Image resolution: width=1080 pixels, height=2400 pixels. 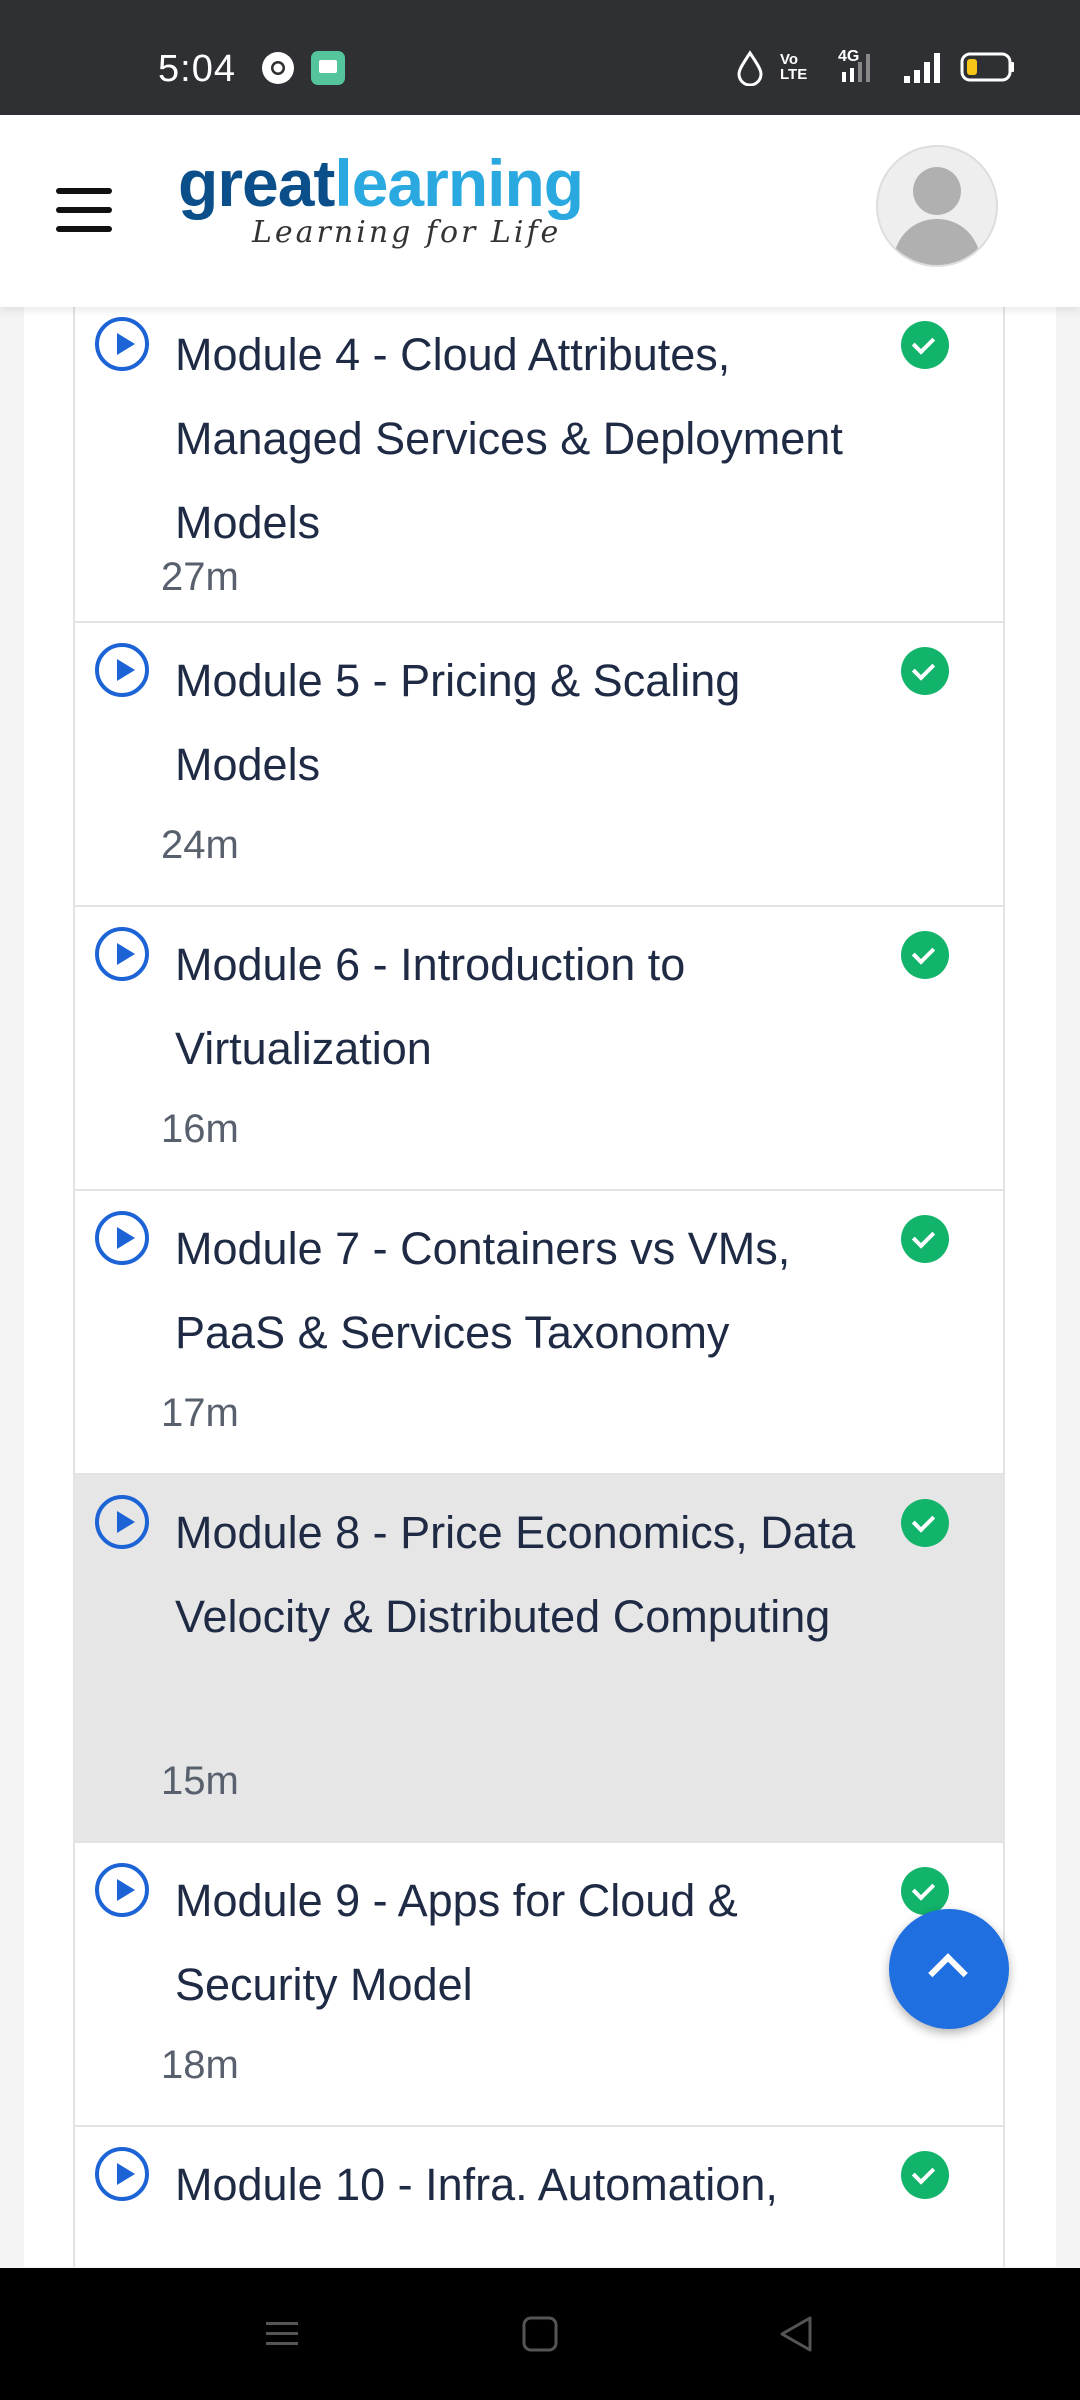 I want to click on module-duration: 18m, so click(x=200, y=2065).